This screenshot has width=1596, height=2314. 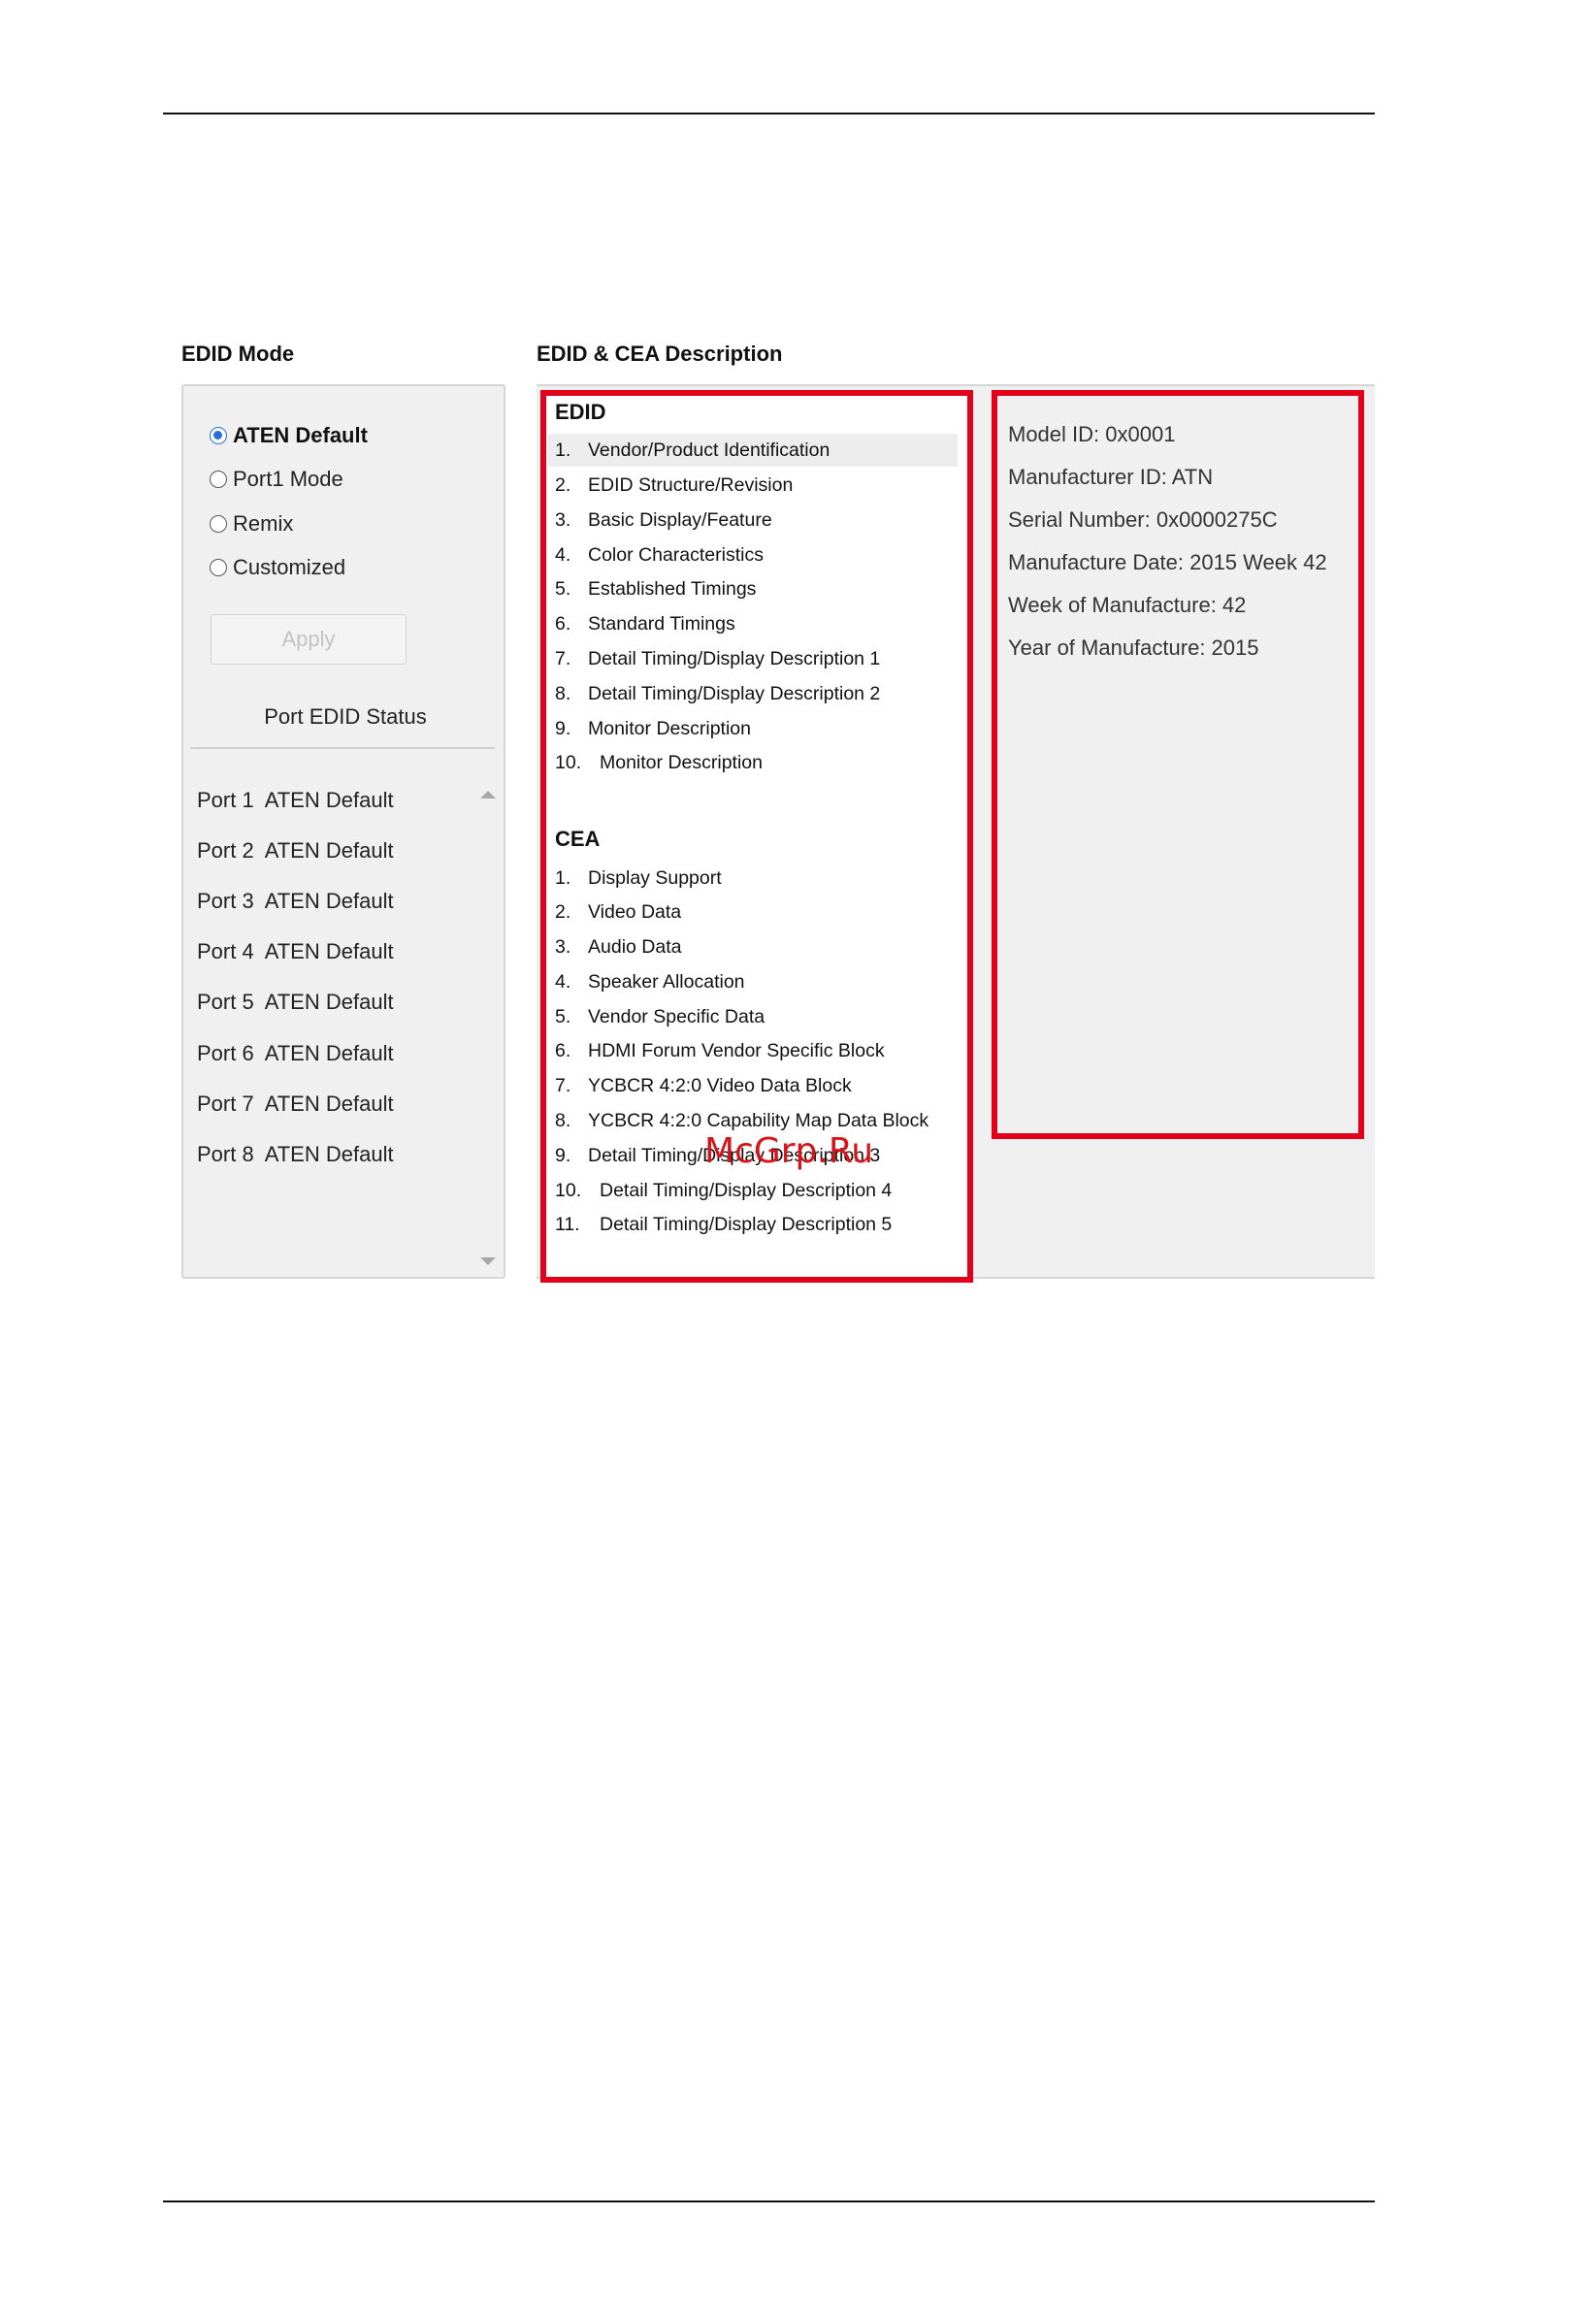 What do you see at coordinates (309, 640) in the screenshot?
I see `apply-button: Apply` at bounding box center [309, 640].